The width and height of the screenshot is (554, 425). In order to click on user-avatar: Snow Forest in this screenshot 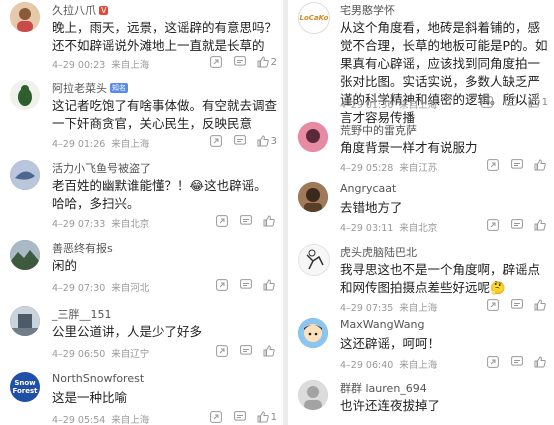, I will do `click(25, 387)`.